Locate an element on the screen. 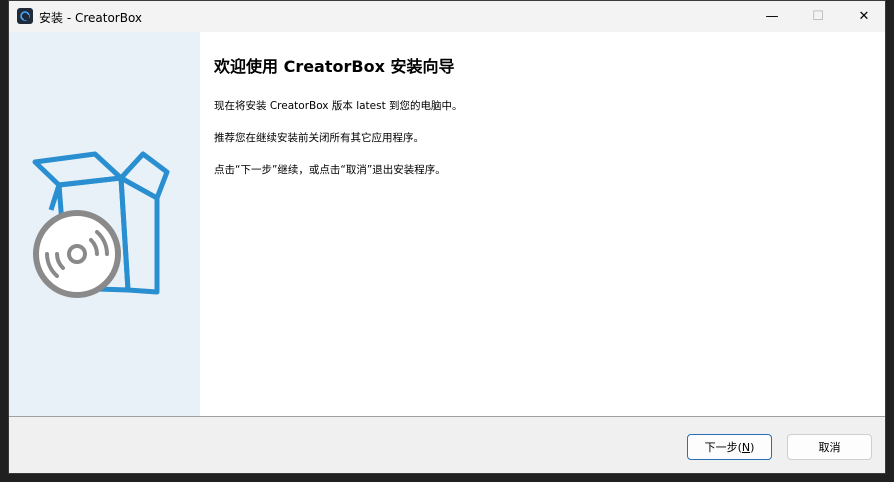 Image resolution: width=894 pixels, height=482 pixels. next-label-post: ) is located at coordinates (752, 447).